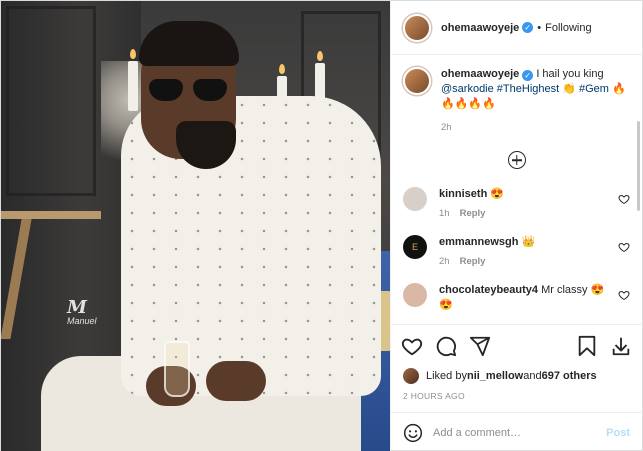 This screenshot has width=643, height=451. Describe the element at coordinates (446, 346) in the screenshot. I see `comment-icon` at that location.